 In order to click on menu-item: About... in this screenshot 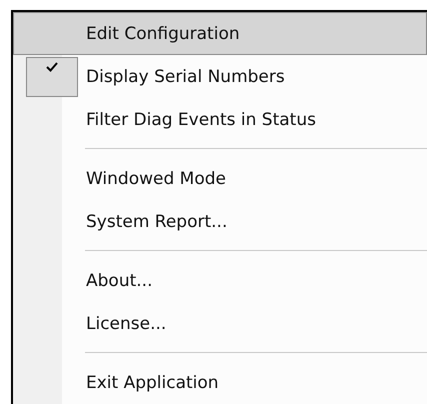, I will do `click(220, 280)`.